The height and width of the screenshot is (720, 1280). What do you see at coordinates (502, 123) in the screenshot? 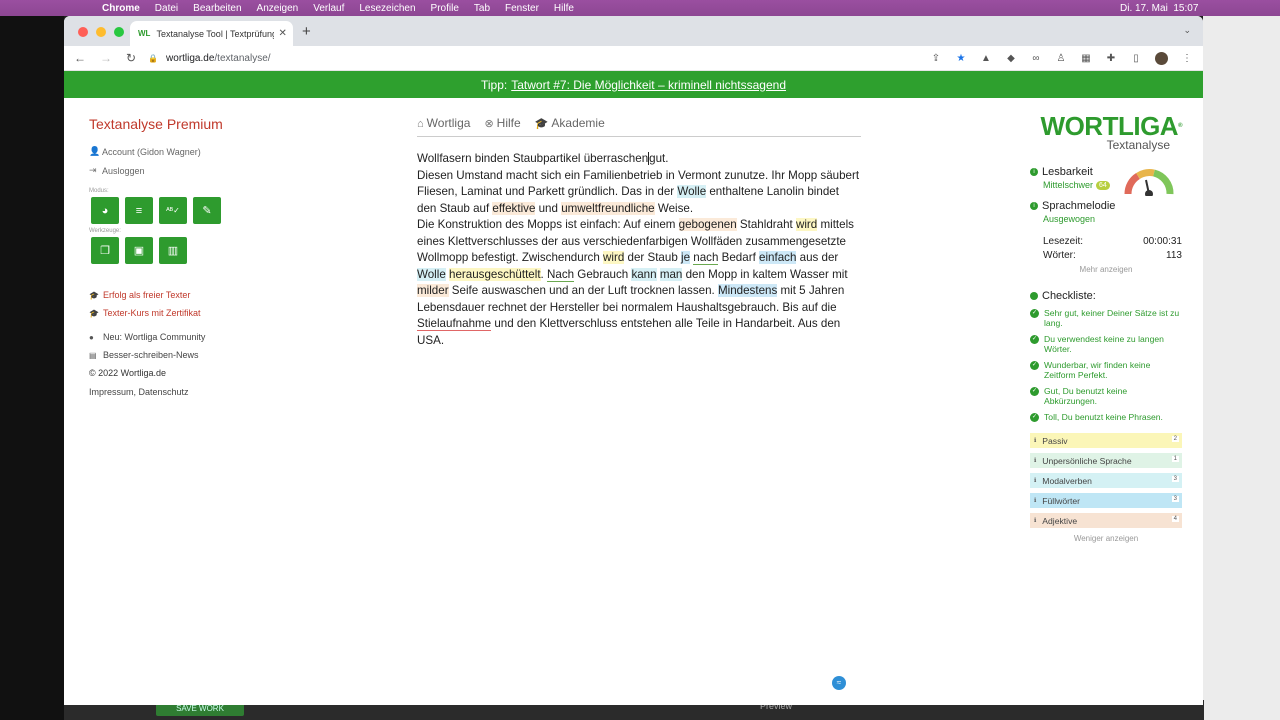
I see `nav-hilfe: ⊗ Hilfe` at bounding box center [502, 123].